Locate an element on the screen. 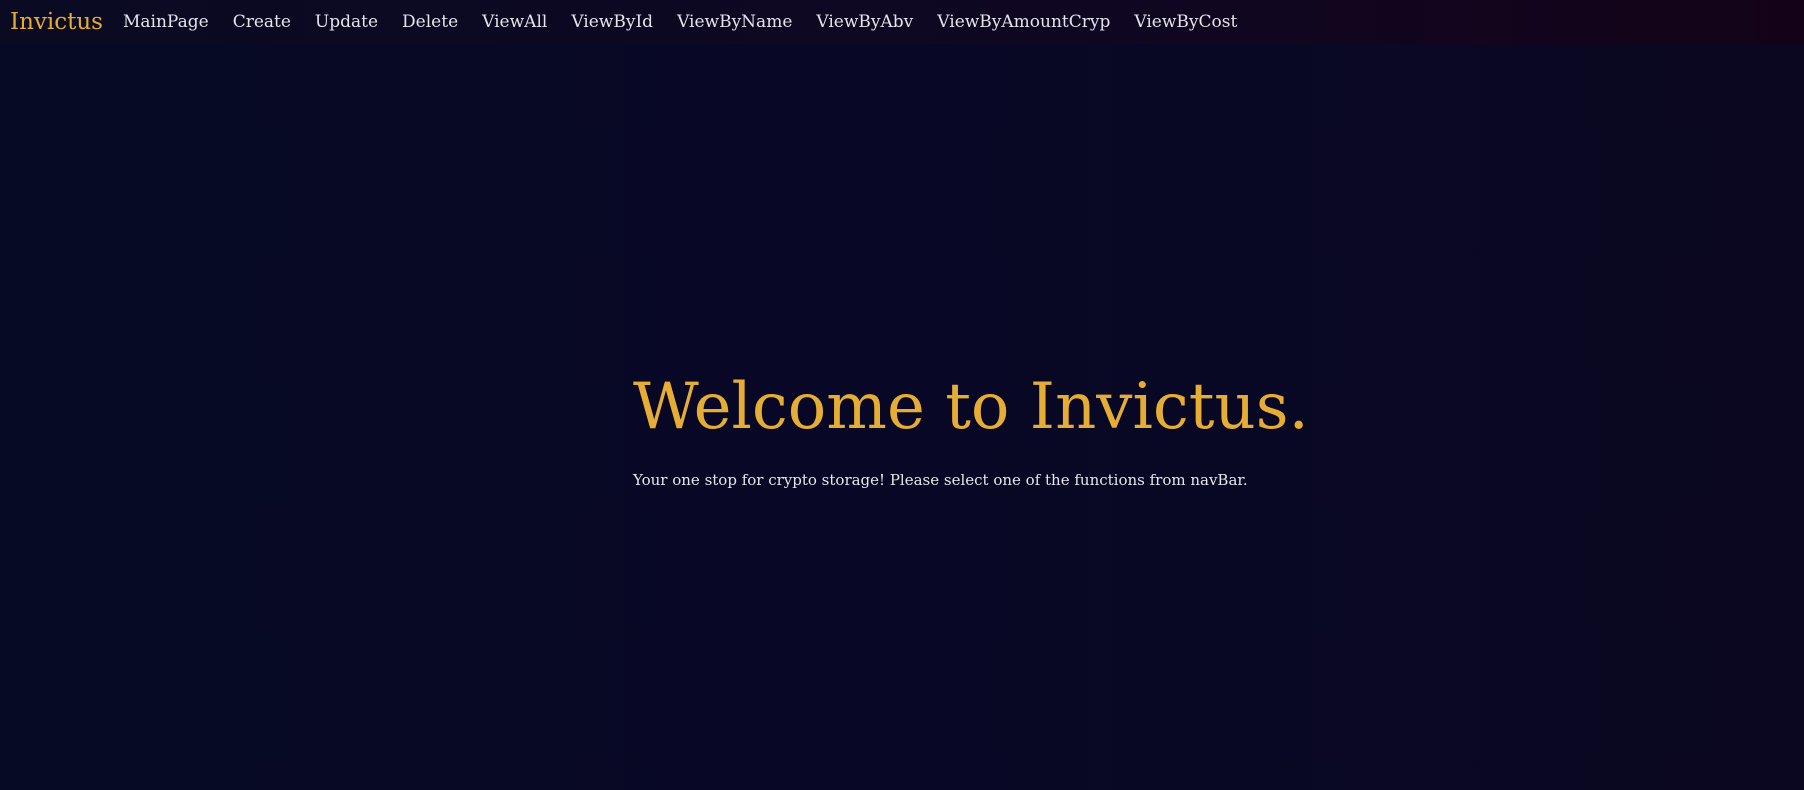 The height and width of the screenshot is (790, 1804). nav-link-mainpage: MainPage is located at coordinates (166, 22).